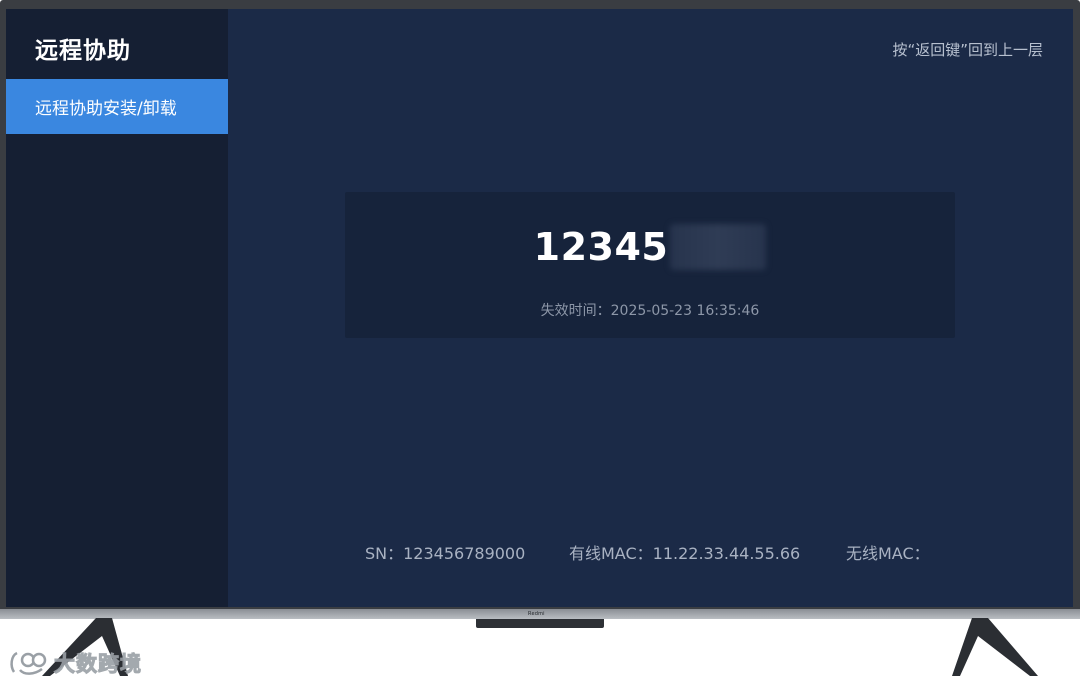 The image size is (1080, 684). I want to click on wired-mac: 有线MAC：11.22.33.44.55.66, so click(685, 553).